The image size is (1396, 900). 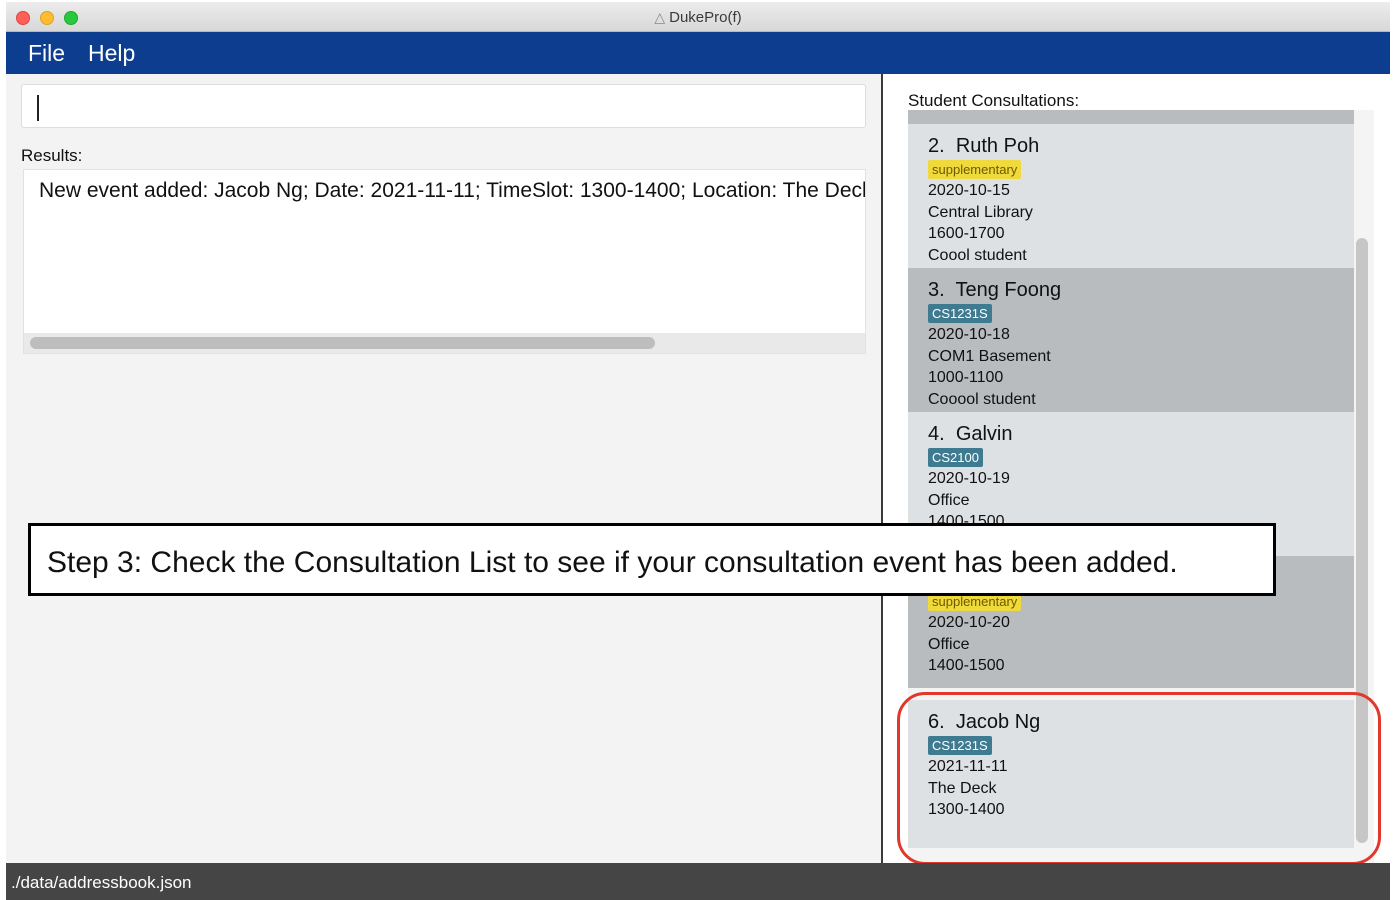 What do you see at coordinates (989, 356) in the screenshot?
I see `consultation-location: COM1 Basement` at bounding box center [989, 356].